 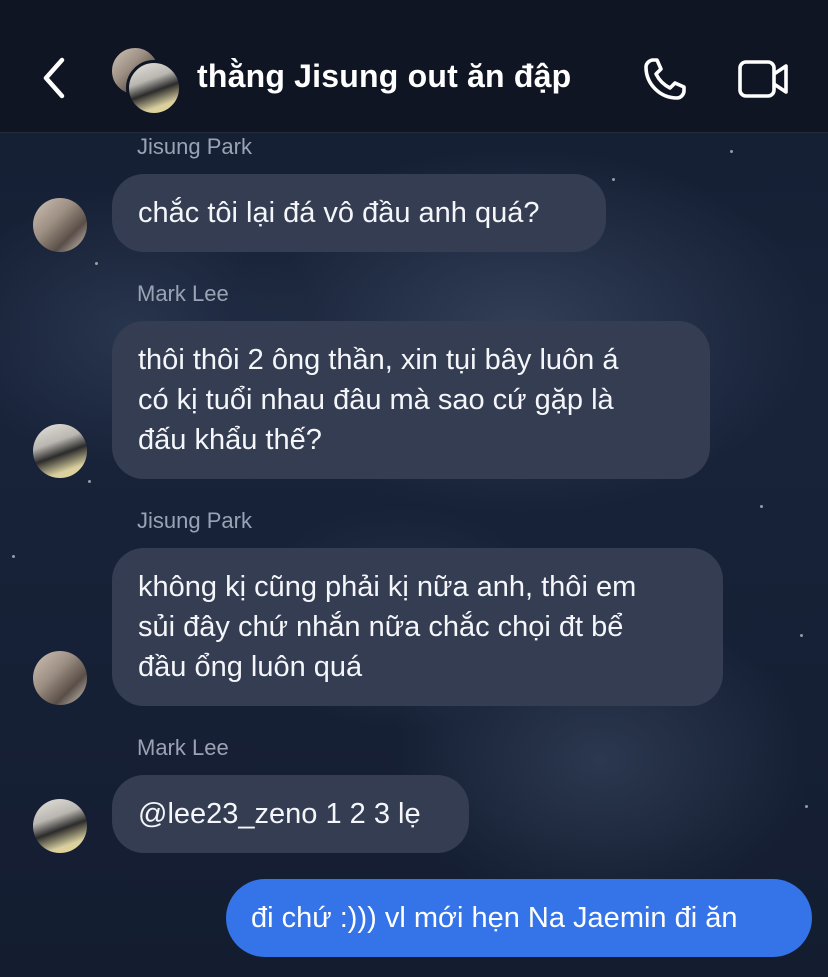 I want to click on back-button, so click(x=56, y=78).